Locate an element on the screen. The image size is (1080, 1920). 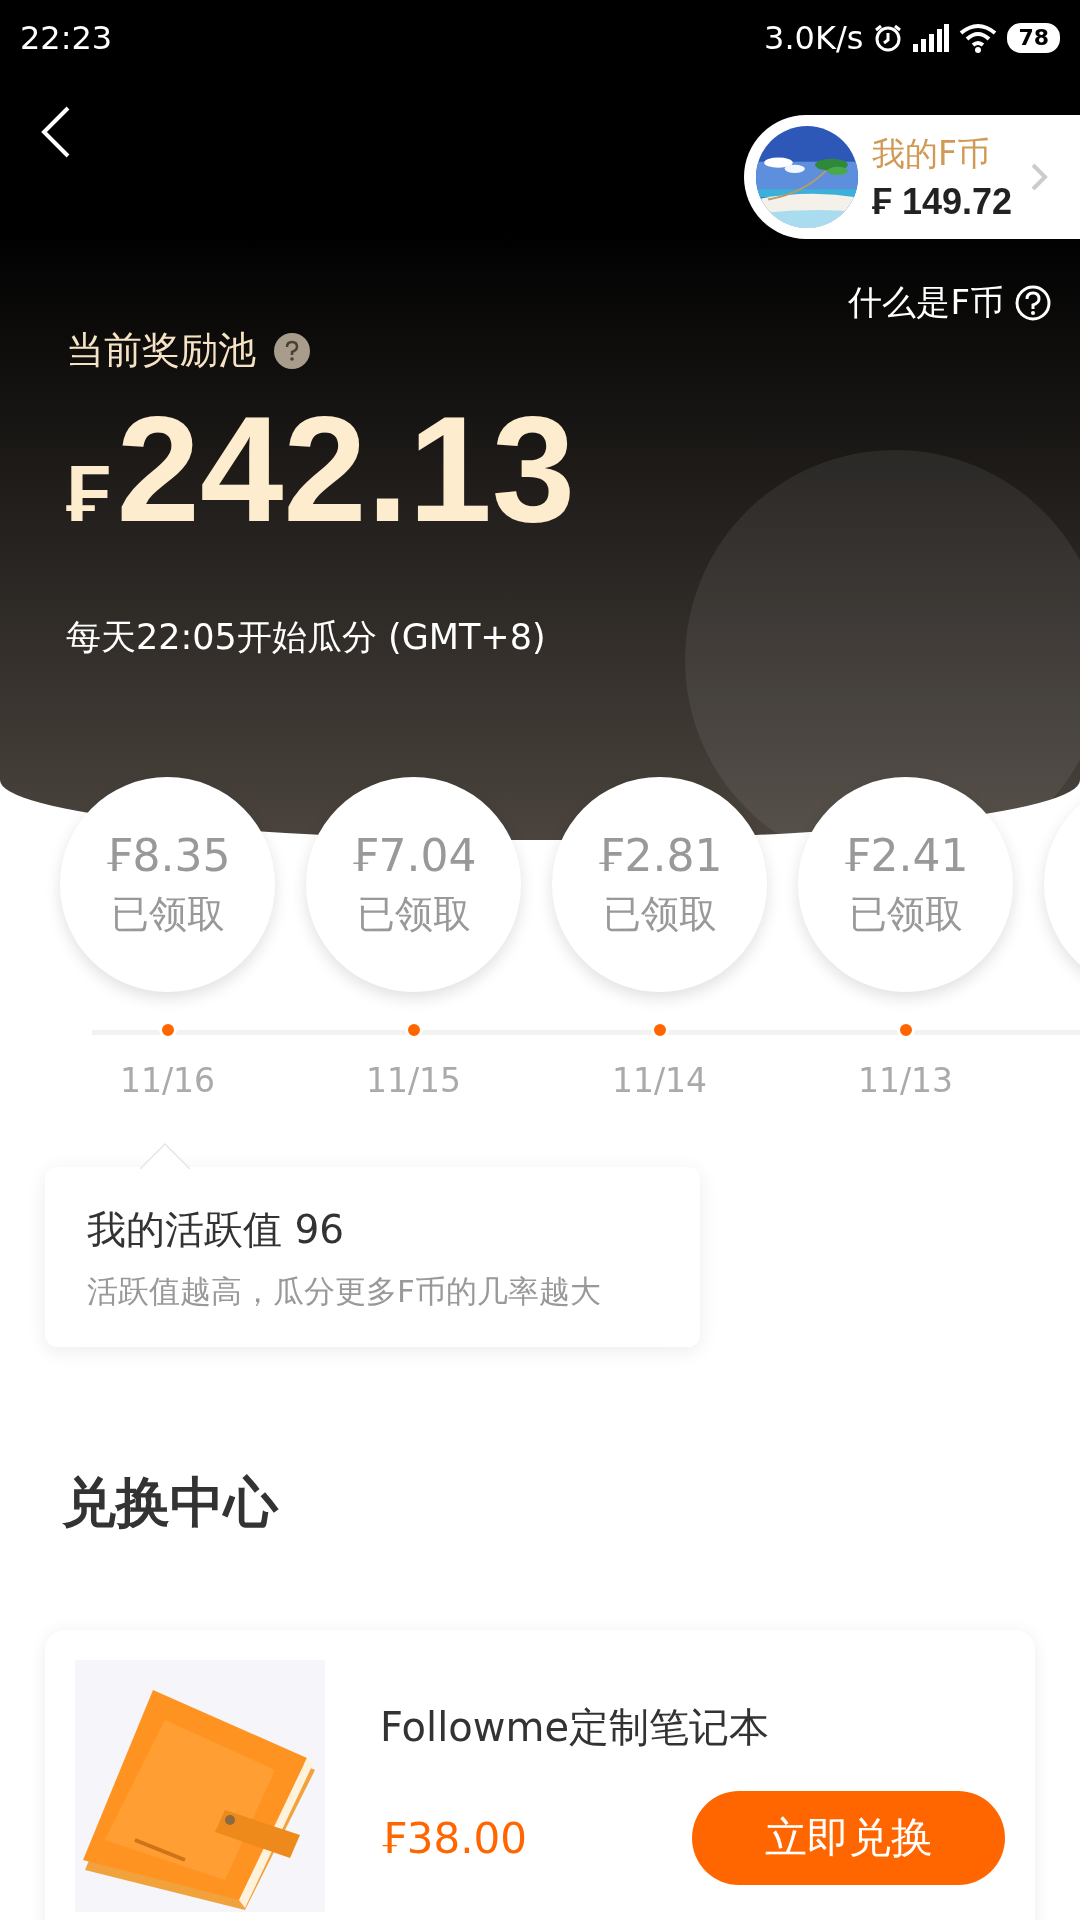
activity-title: 我的活跃值 96 is located at coordinates (216, 1230).